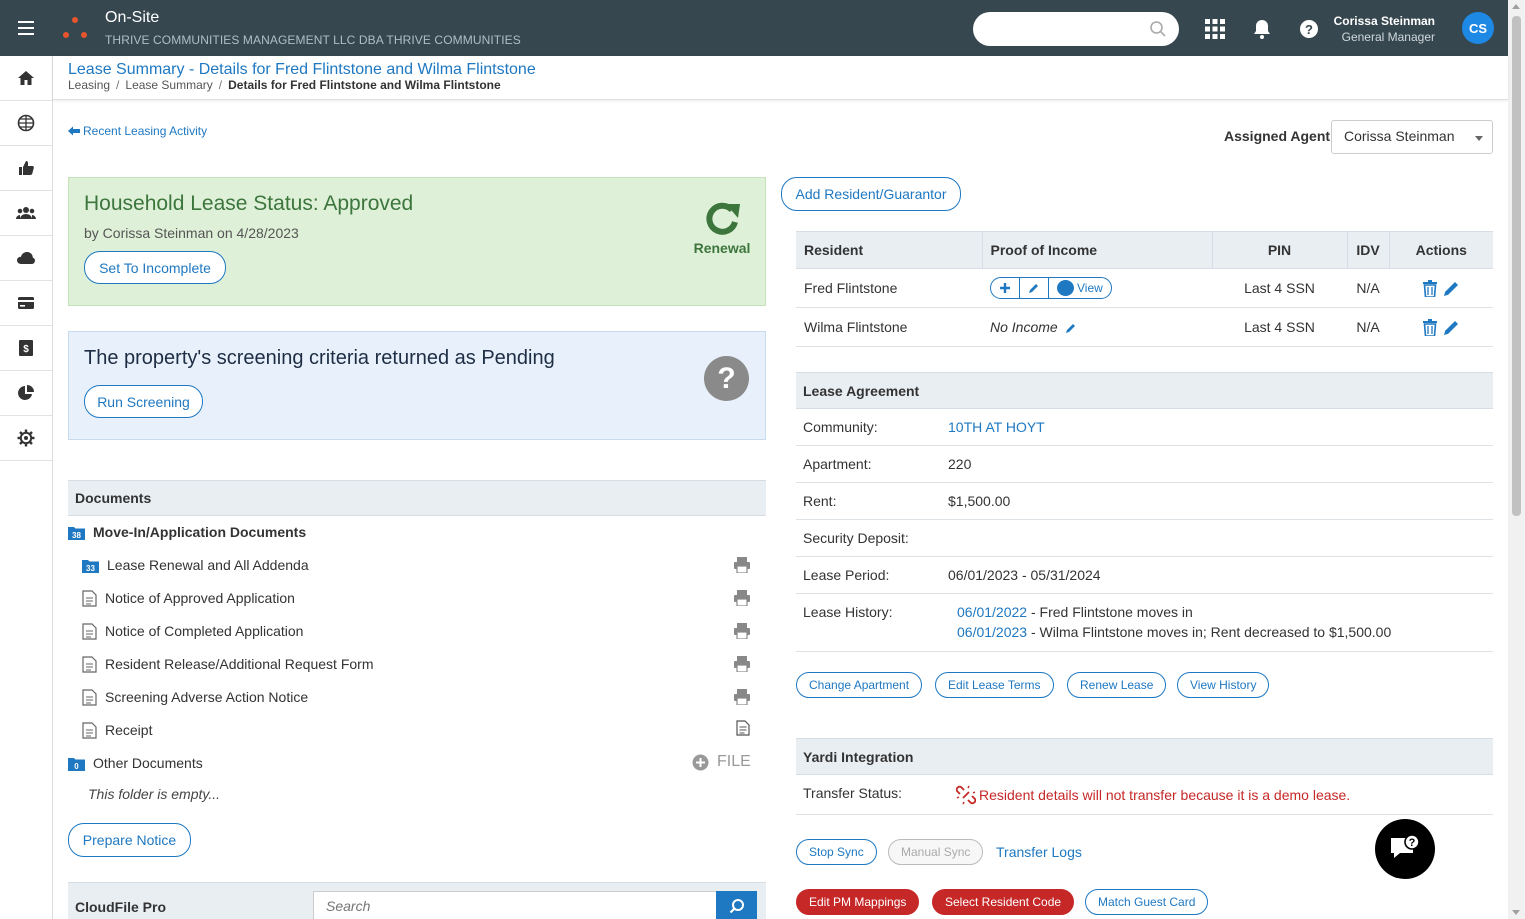 Image resolution: width=1525 pixels, height=919 pixels. I want to click on sidebar-item-globe, so click(26, 123).